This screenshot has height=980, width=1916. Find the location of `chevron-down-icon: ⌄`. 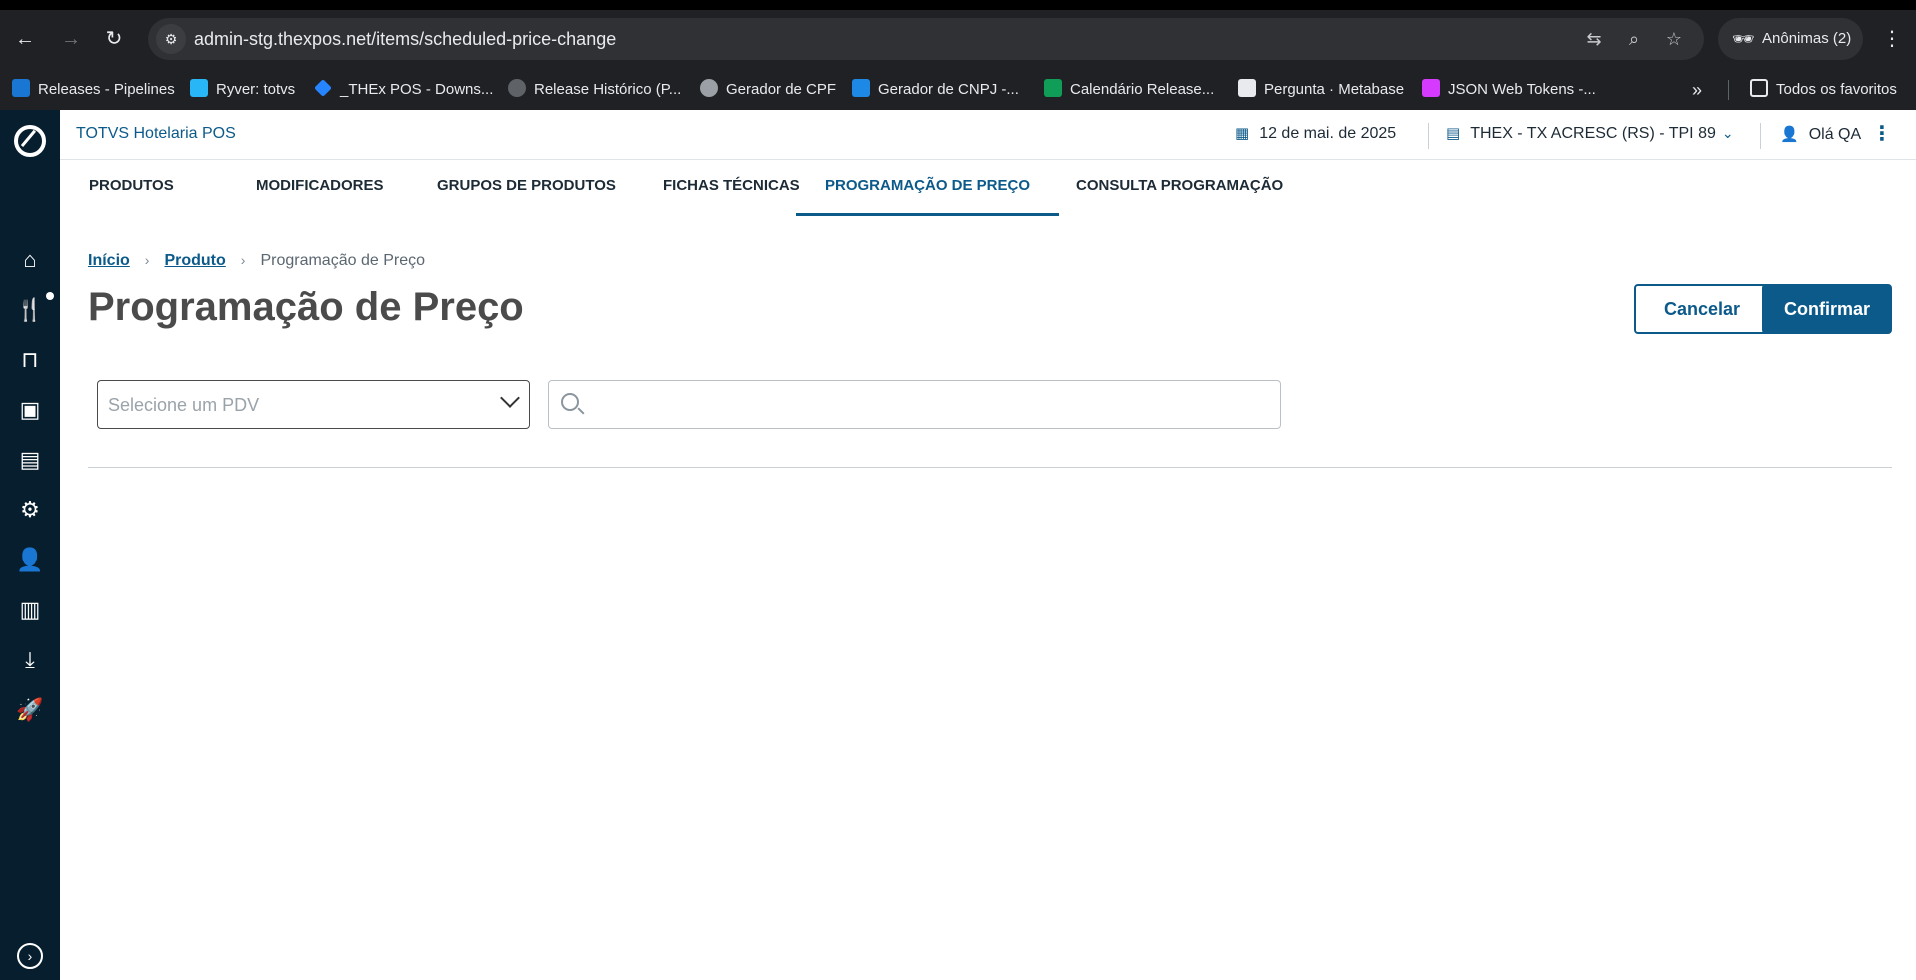

chevron-down-icon: ⌄ is located at coordinates (1727, 133).